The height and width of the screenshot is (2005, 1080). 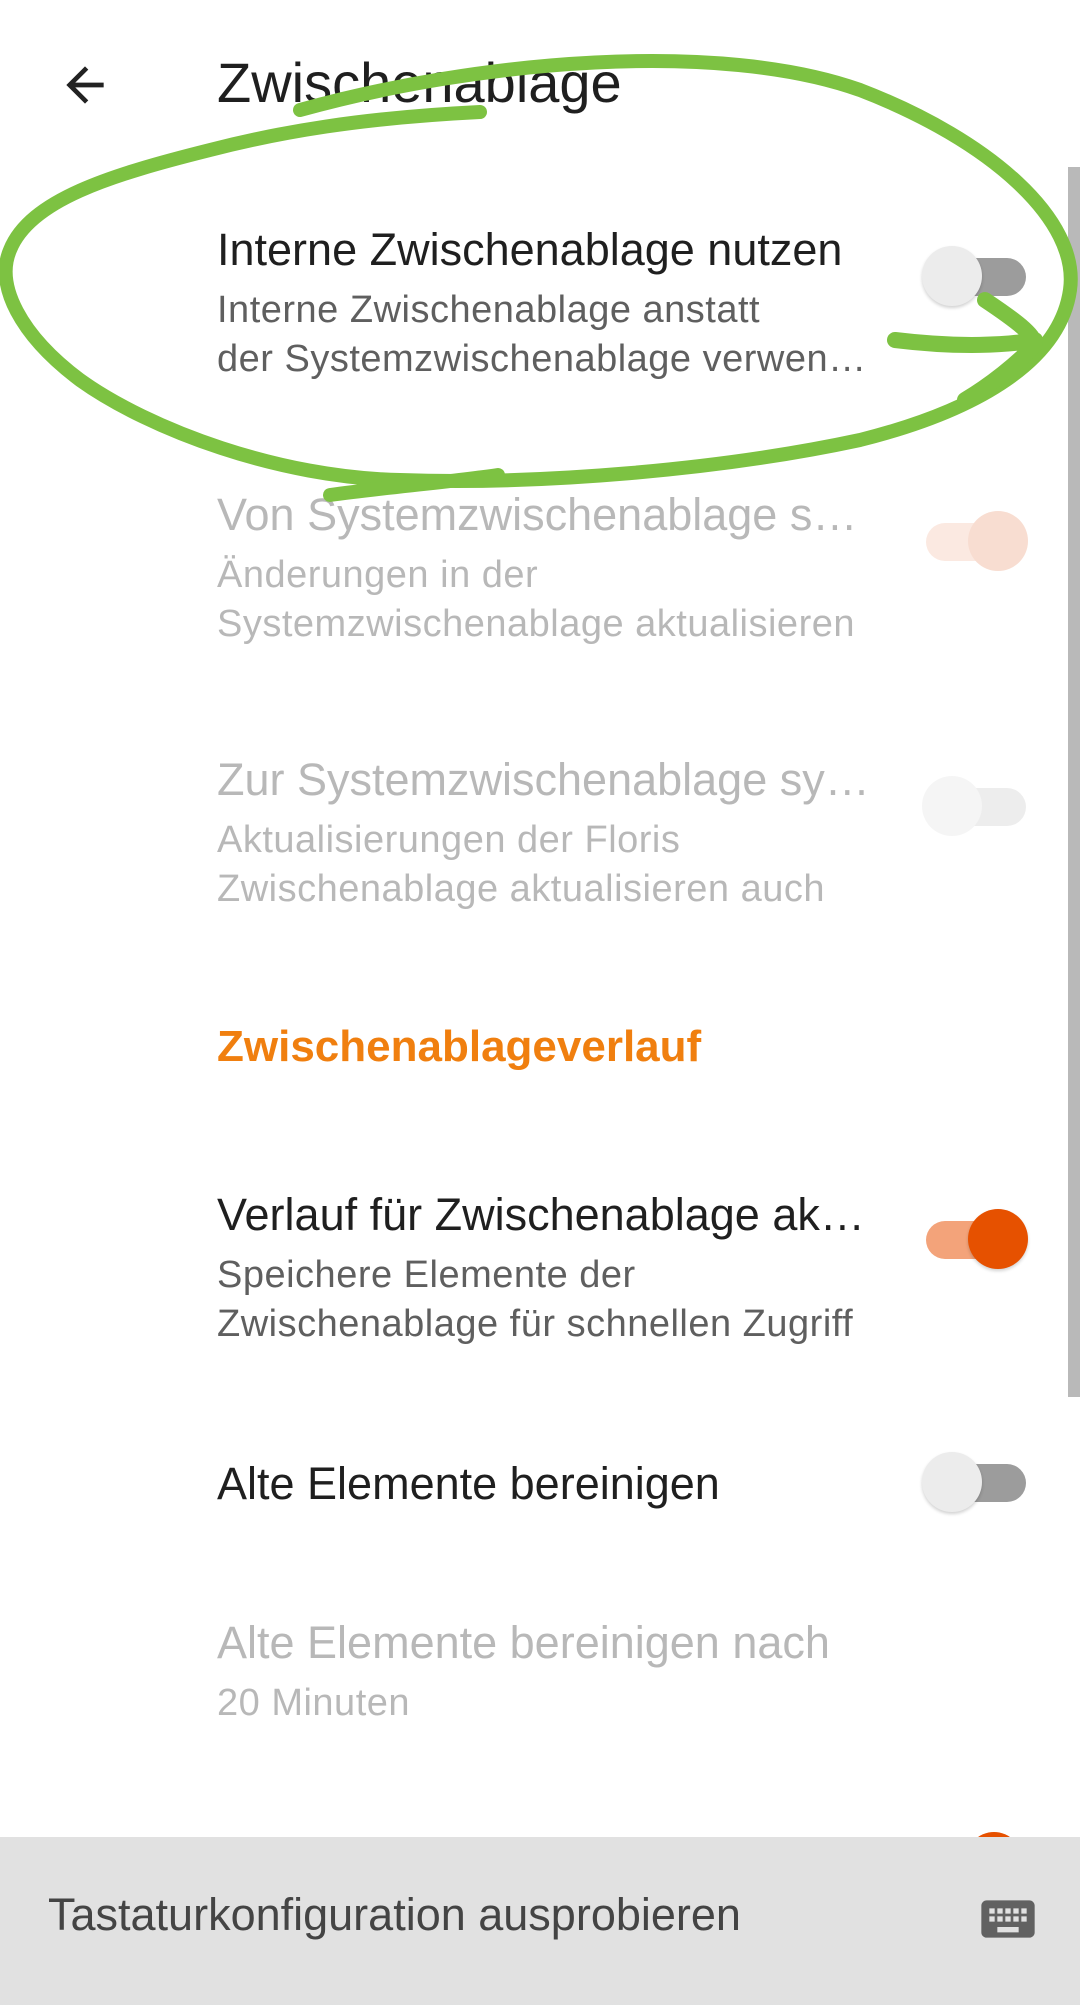 I want to click on bottom-bar: Tastaturkonfiguration ausprobieren, so click(x=540, y=1921).